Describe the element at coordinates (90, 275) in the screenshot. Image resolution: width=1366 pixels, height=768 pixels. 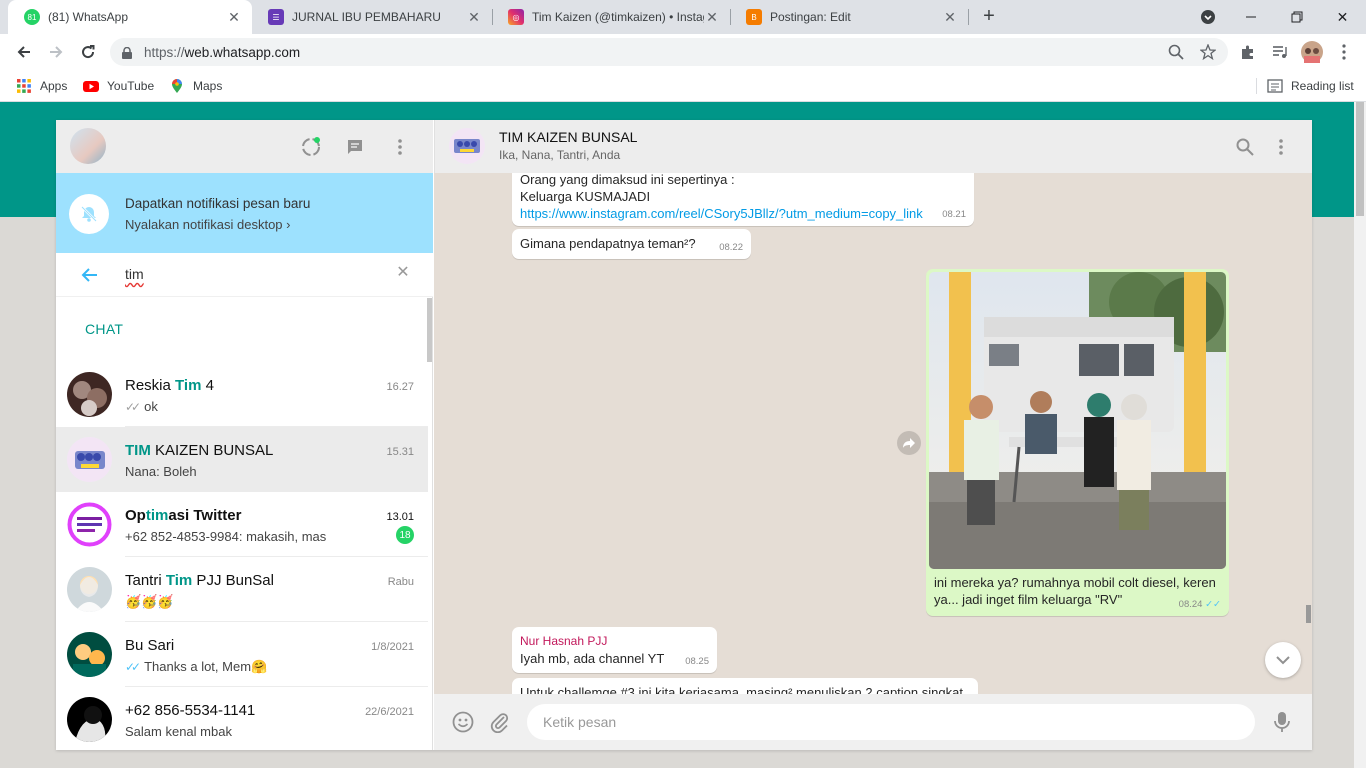
I see `back-arrow-icon` at that location.